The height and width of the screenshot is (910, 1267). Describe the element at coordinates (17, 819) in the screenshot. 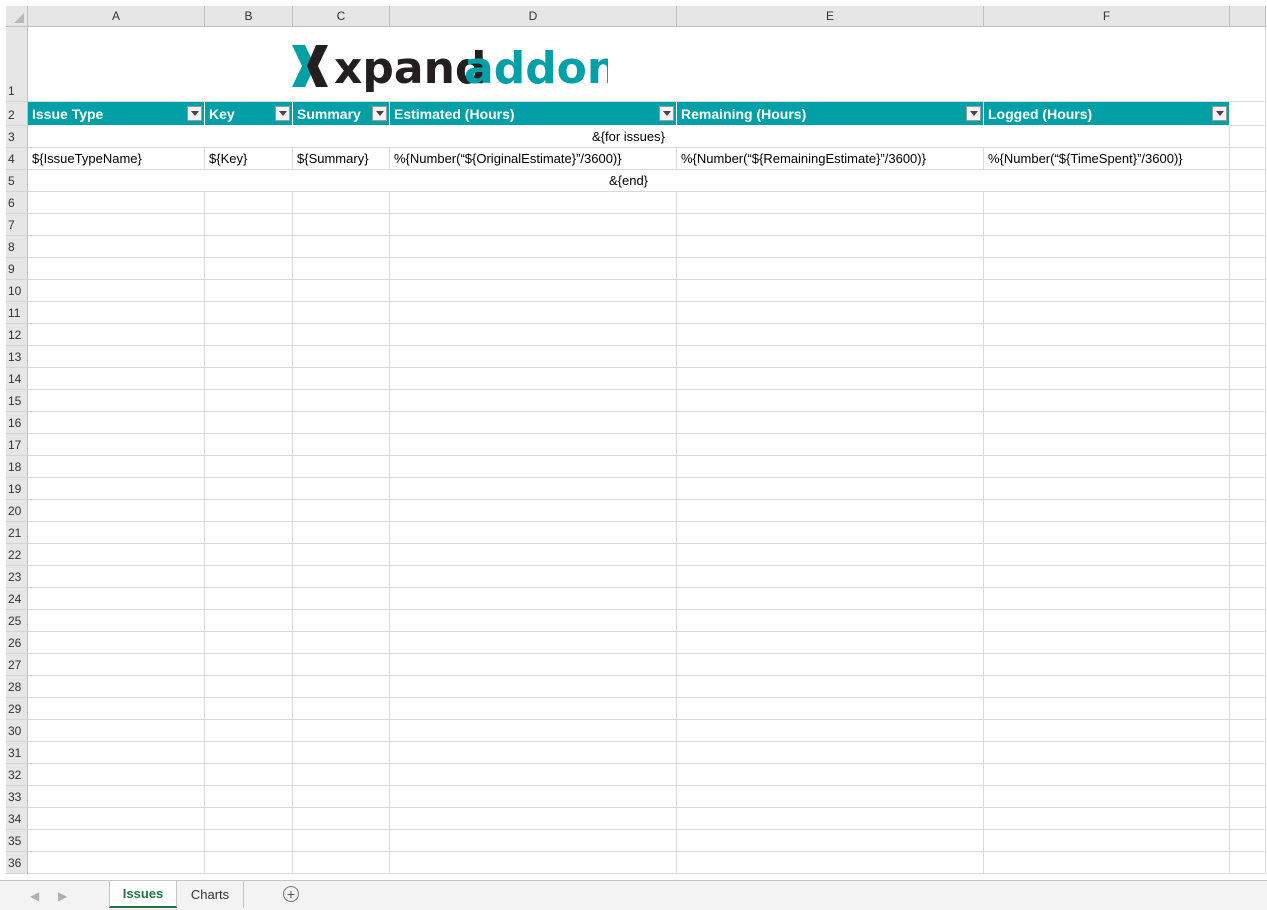

I see `row-header: 34` at that location.